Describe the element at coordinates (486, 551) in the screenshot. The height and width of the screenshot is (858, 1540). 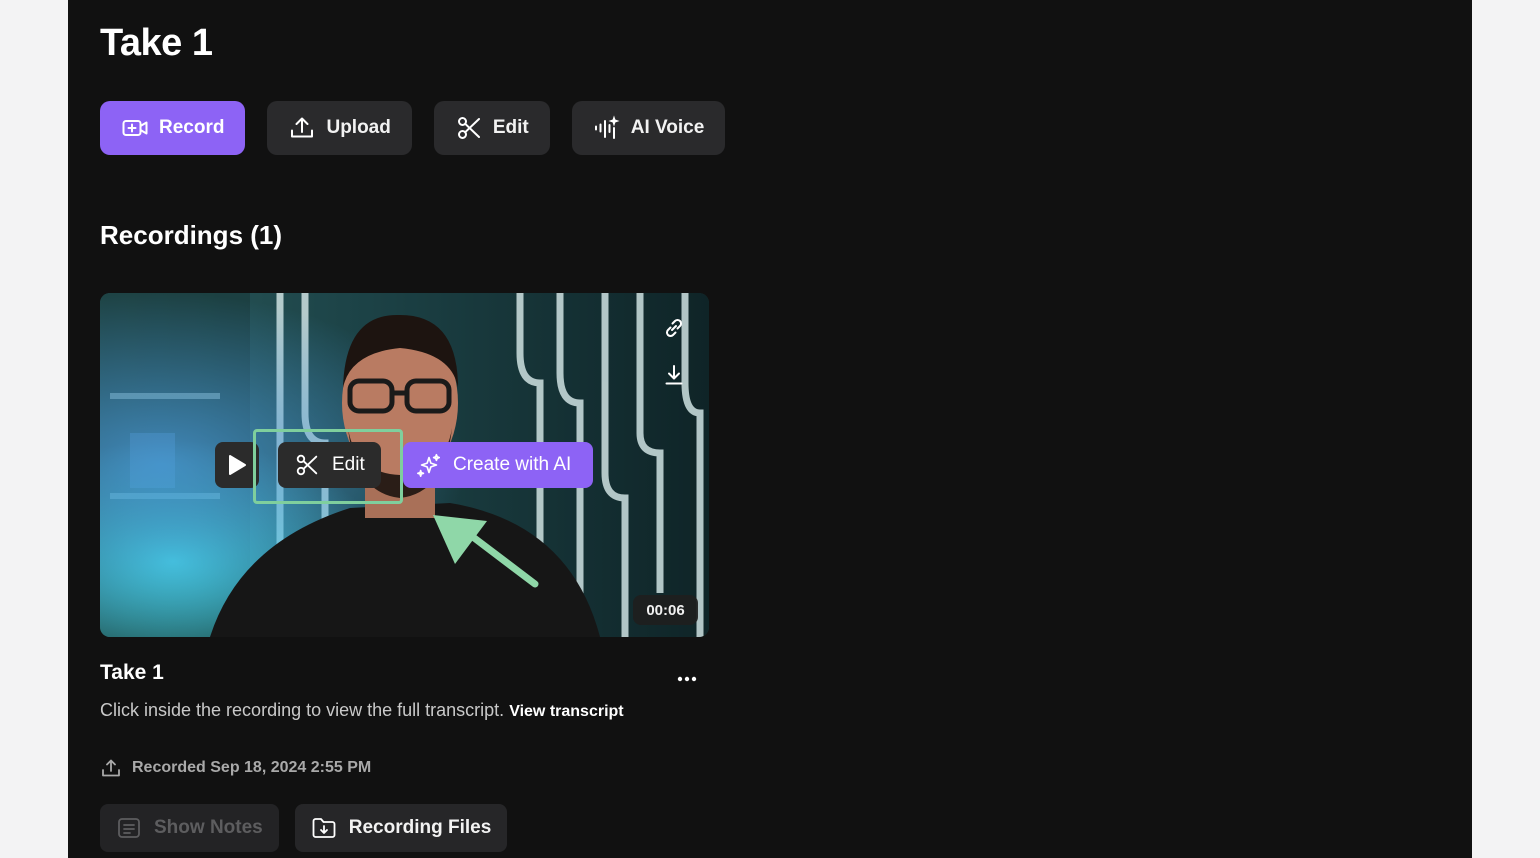
I see `annotation-arrow-icon` at that location.